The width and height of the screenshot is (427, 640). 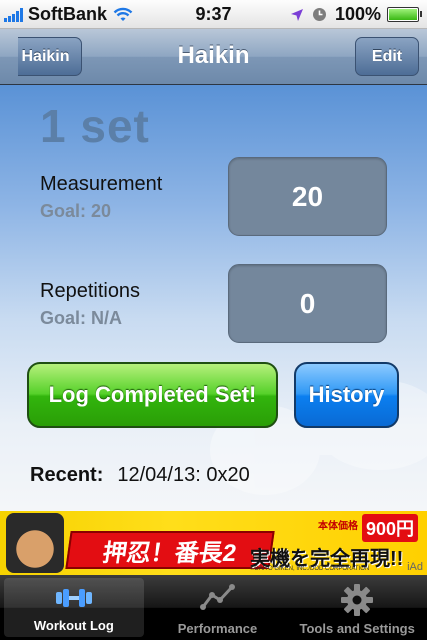 What do you see at coordinates (74, 607) in the screenshot?
I see `tab-workout-log: Workout Log` at bounding box center [74, 607].